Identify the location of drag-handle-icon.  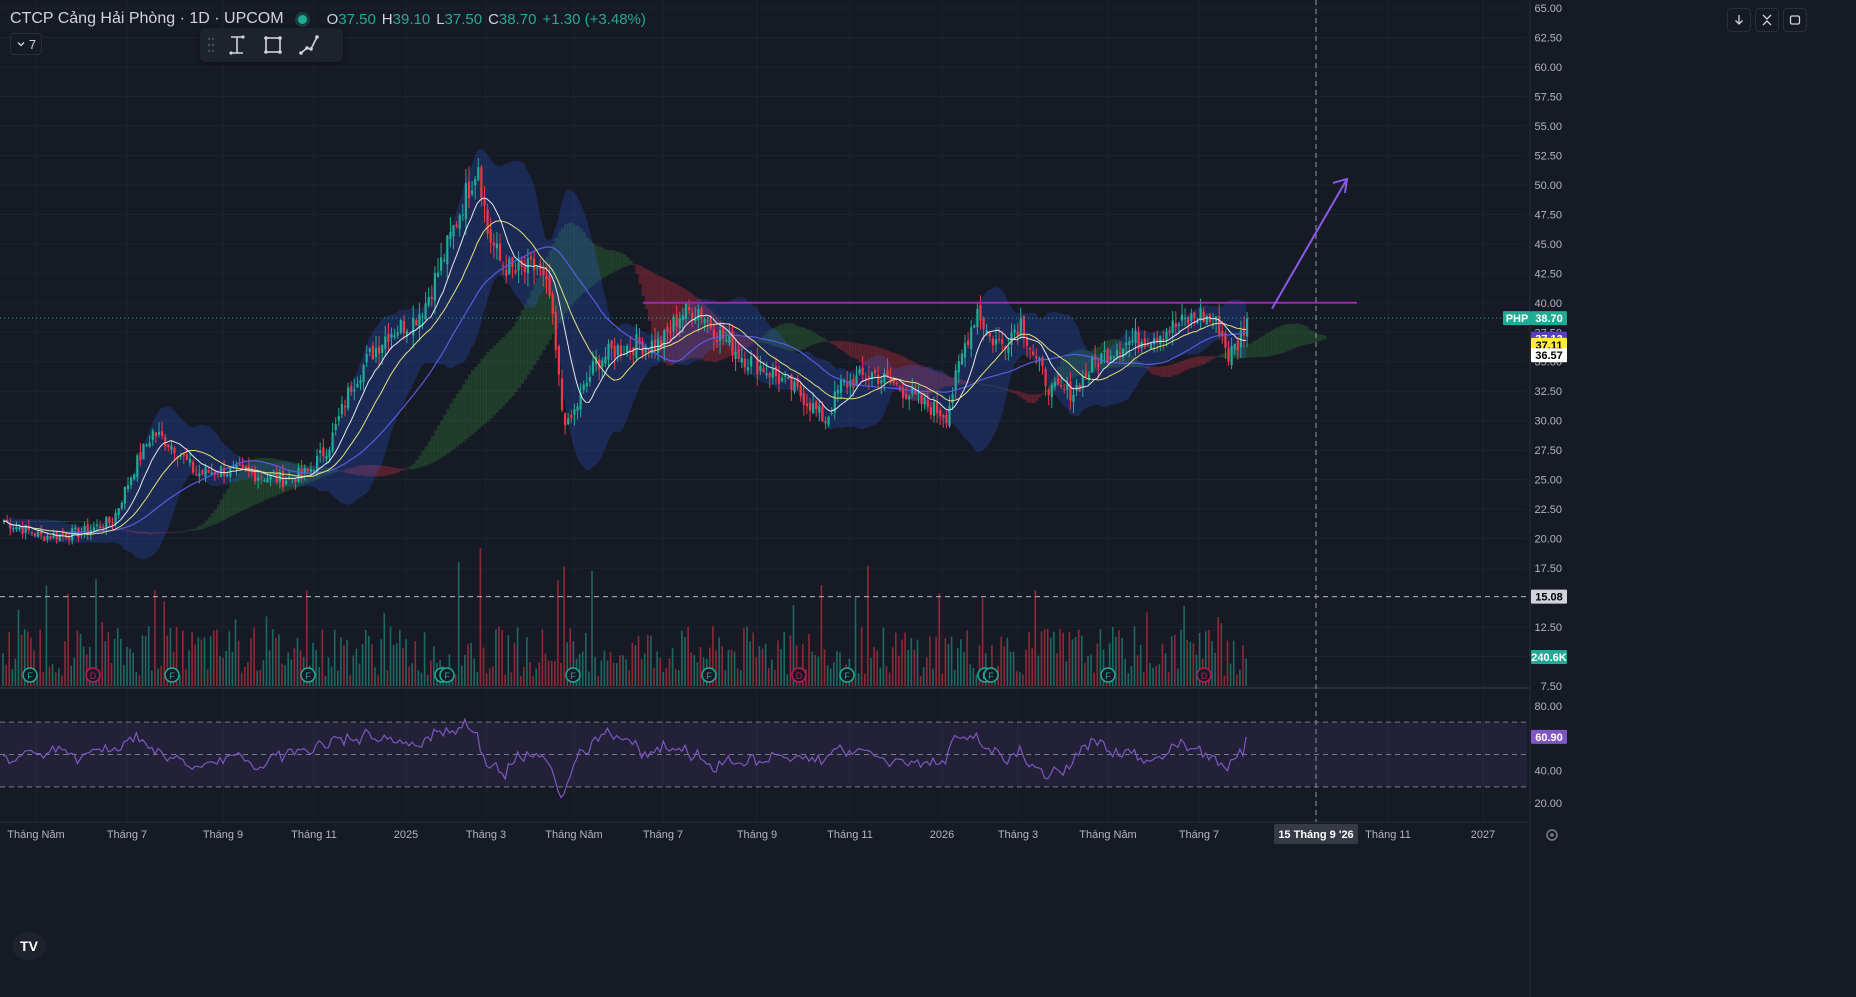
(211, 45).